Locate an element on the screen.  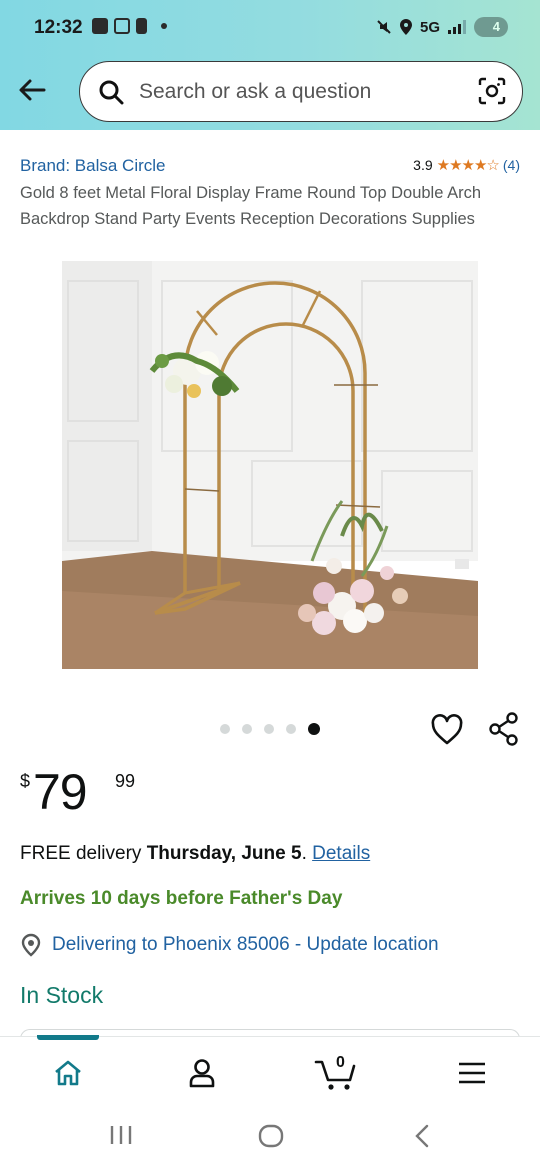
price-currency: $ is located at coordinates (25, 781).